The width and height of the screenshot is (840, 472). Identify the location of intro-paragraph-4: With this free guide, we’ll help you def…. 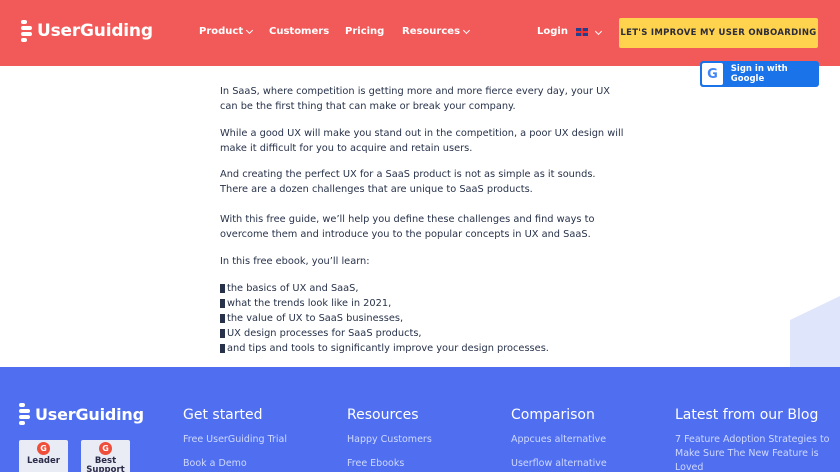
(407, 227).